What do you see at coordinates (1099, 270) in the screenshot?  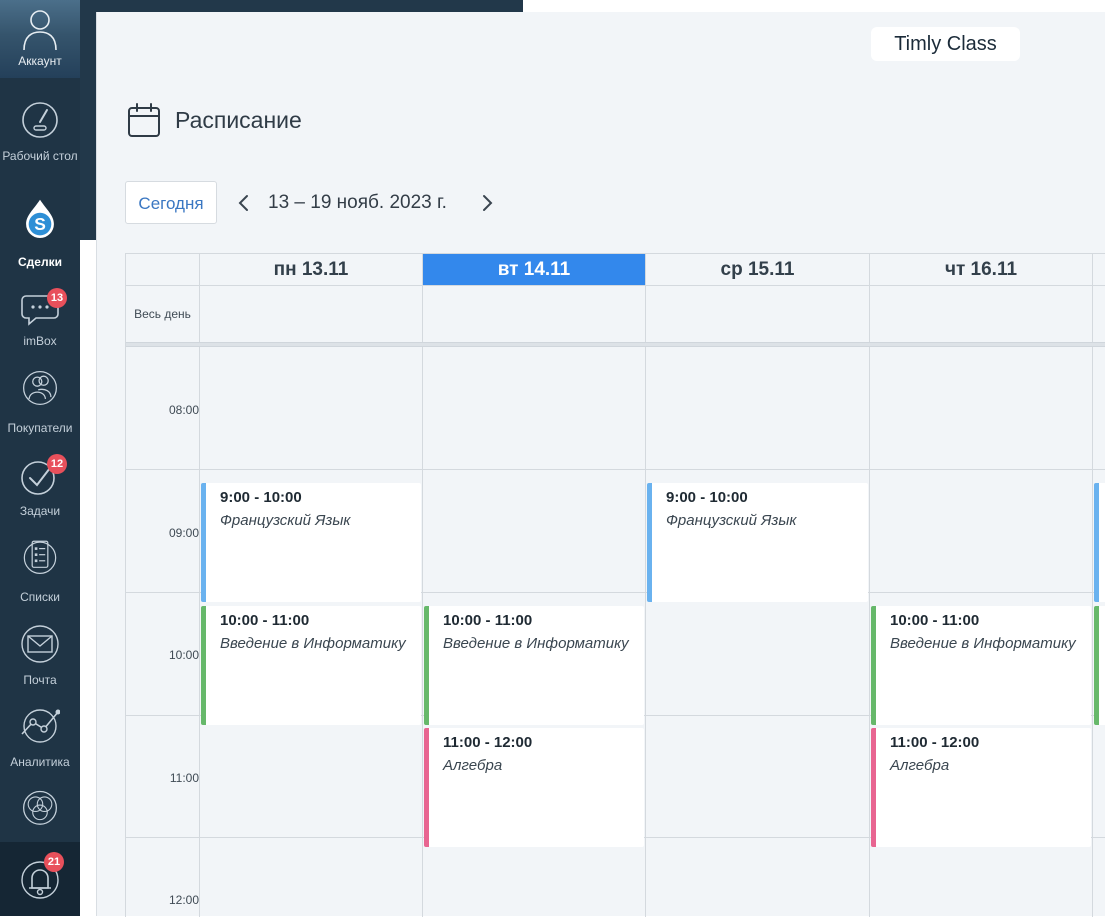 I see `day-header-next` at bounding box center [1099, 270].